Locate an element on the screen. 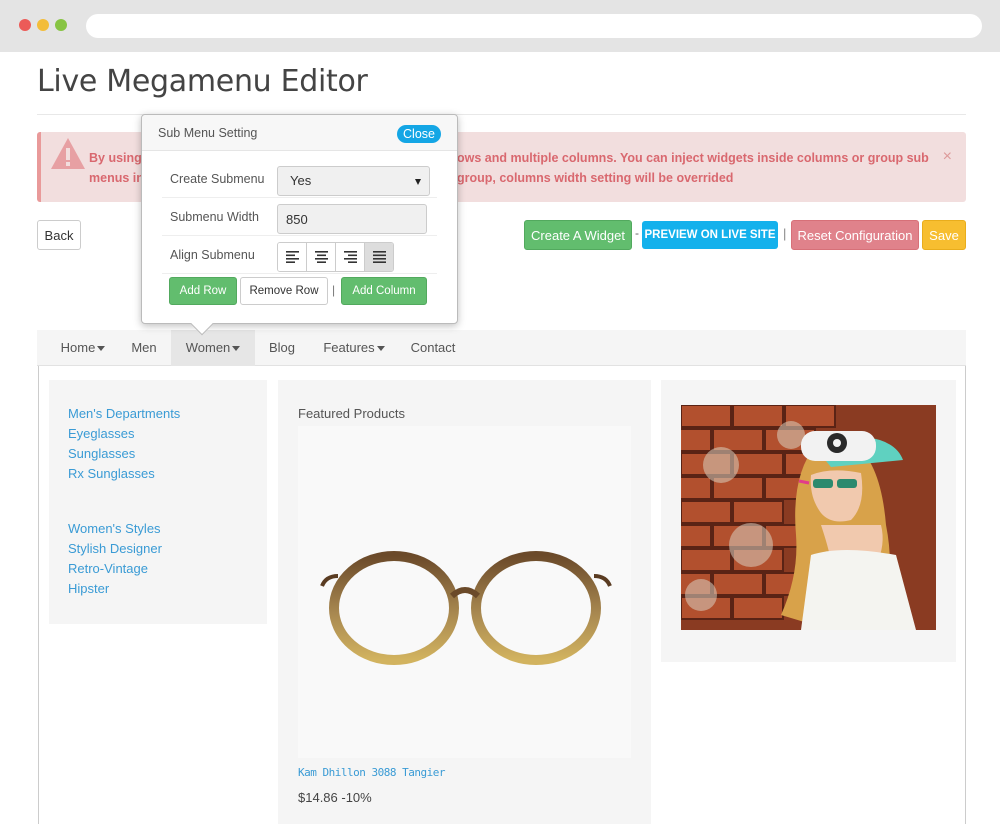 This screenshot has height=824, width=1000. submenu-width-label: Submenu Width is located at coordinates (214, 217).